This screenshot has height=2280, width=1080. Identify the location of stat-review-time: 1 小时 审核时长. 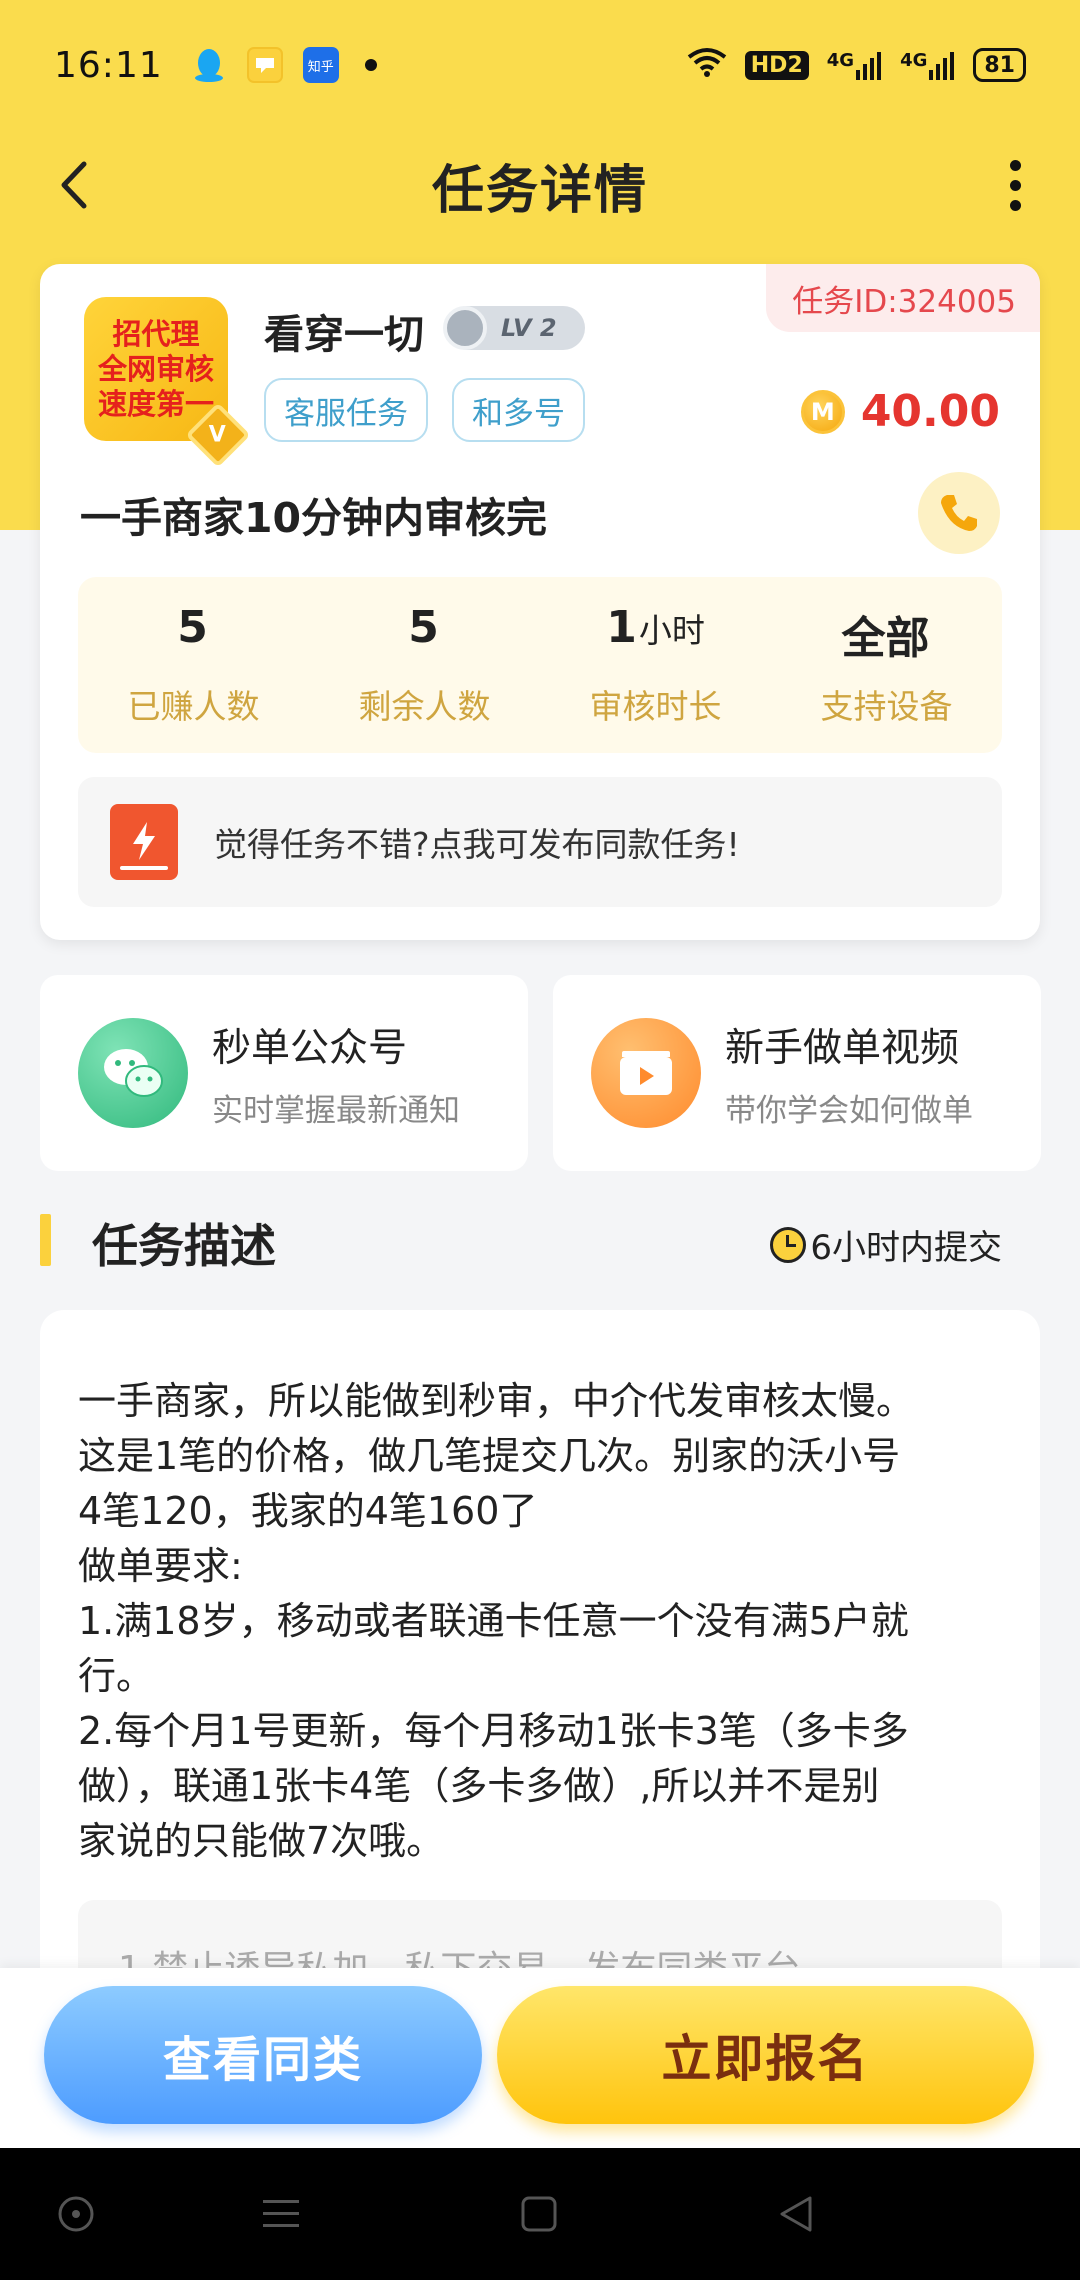
(655, 665).